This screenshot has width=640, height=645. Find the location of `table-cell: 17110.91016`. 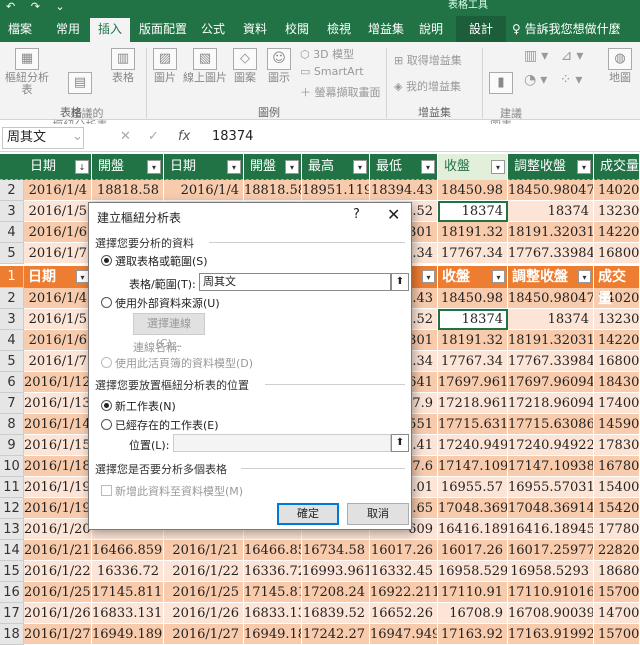

table-cell: 17110.91016 is located at coordinates (551, 592).